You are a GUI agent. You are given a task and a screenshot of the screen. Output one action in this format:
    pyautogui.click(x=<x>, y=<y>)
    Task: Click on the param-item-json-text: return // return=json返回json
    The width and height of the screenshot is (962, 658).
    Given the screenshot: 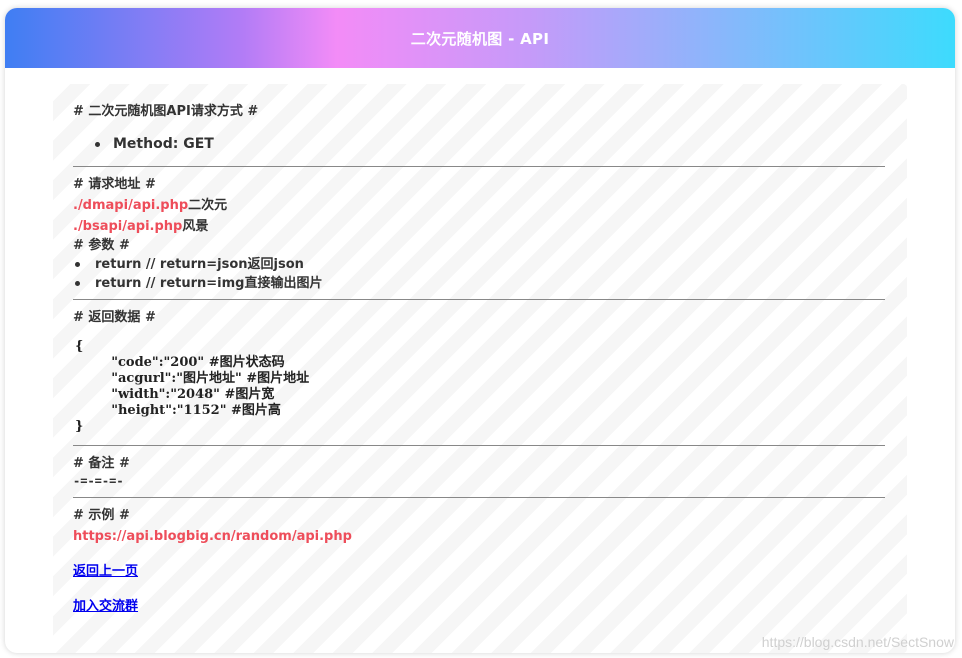 What is the action you would take?
    pyautogui.click(x=199, y=264)
    